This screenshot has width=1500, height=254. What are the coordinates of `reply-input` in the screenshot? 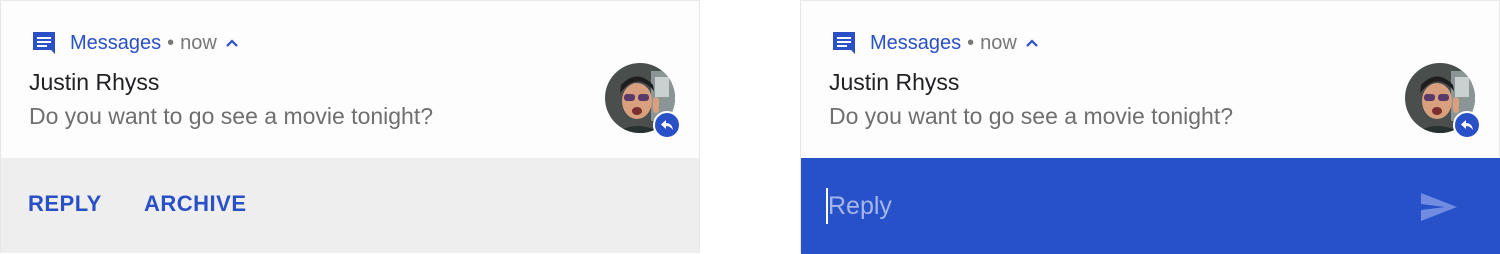 It's located at (1108, 206).